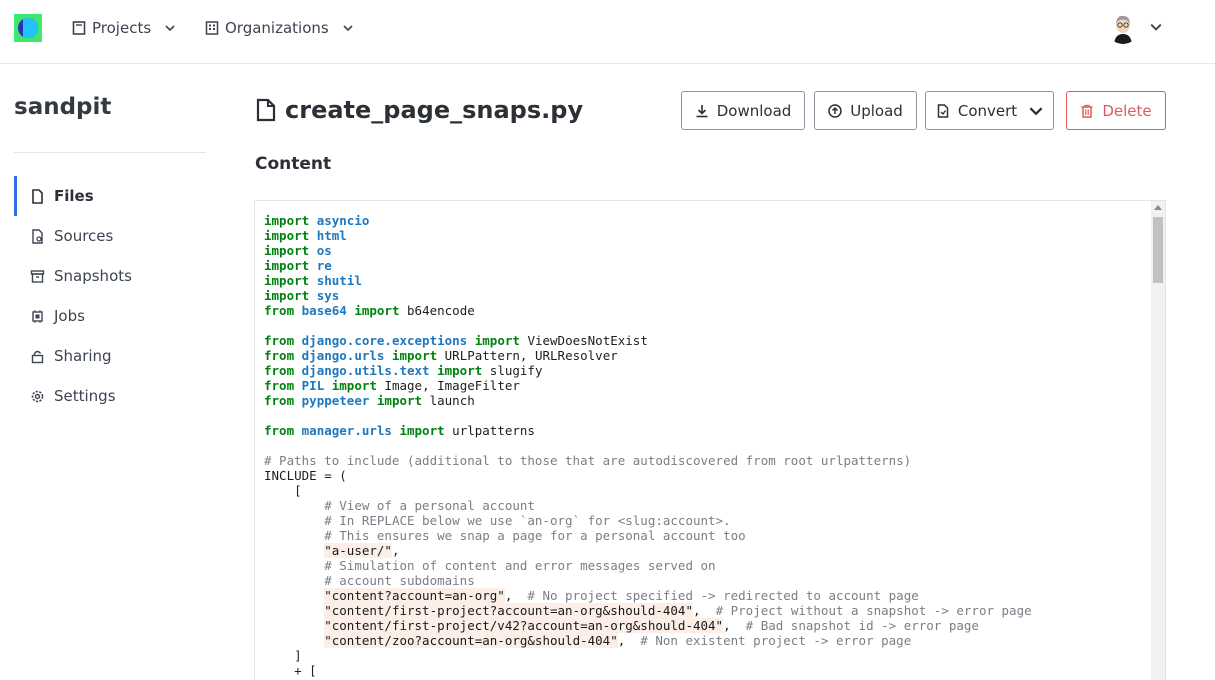  What do you see at coordinates (37, 236) in the screenshot?
I see `source-icon` at bounding box center [37, 236].